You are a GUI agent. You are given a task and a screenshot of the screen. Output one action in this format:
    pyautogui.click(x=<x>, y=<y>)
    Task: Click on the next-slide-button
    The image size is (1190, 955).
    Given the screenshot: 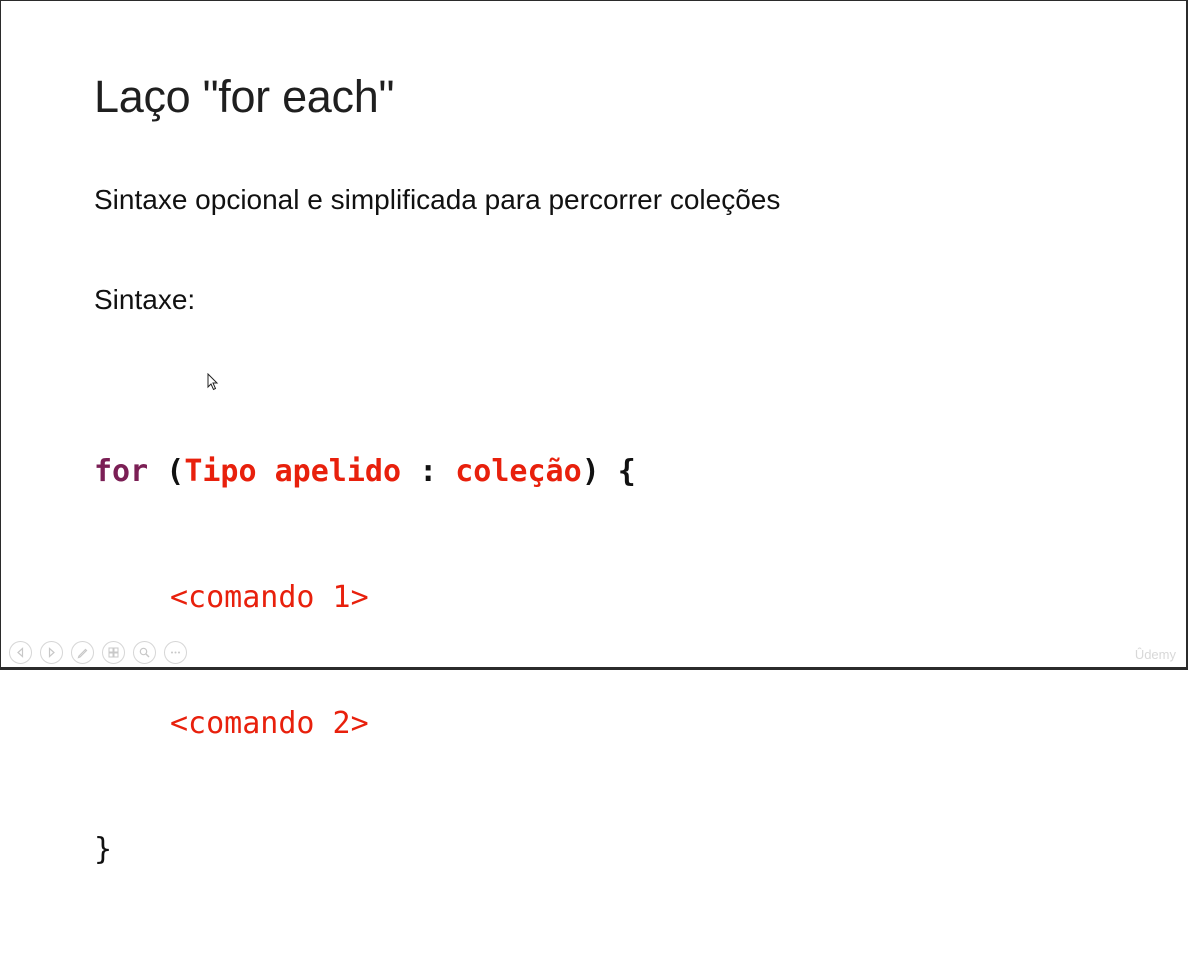 What is the action you would take?
    pyautogui.click(x=51, y=652)
    